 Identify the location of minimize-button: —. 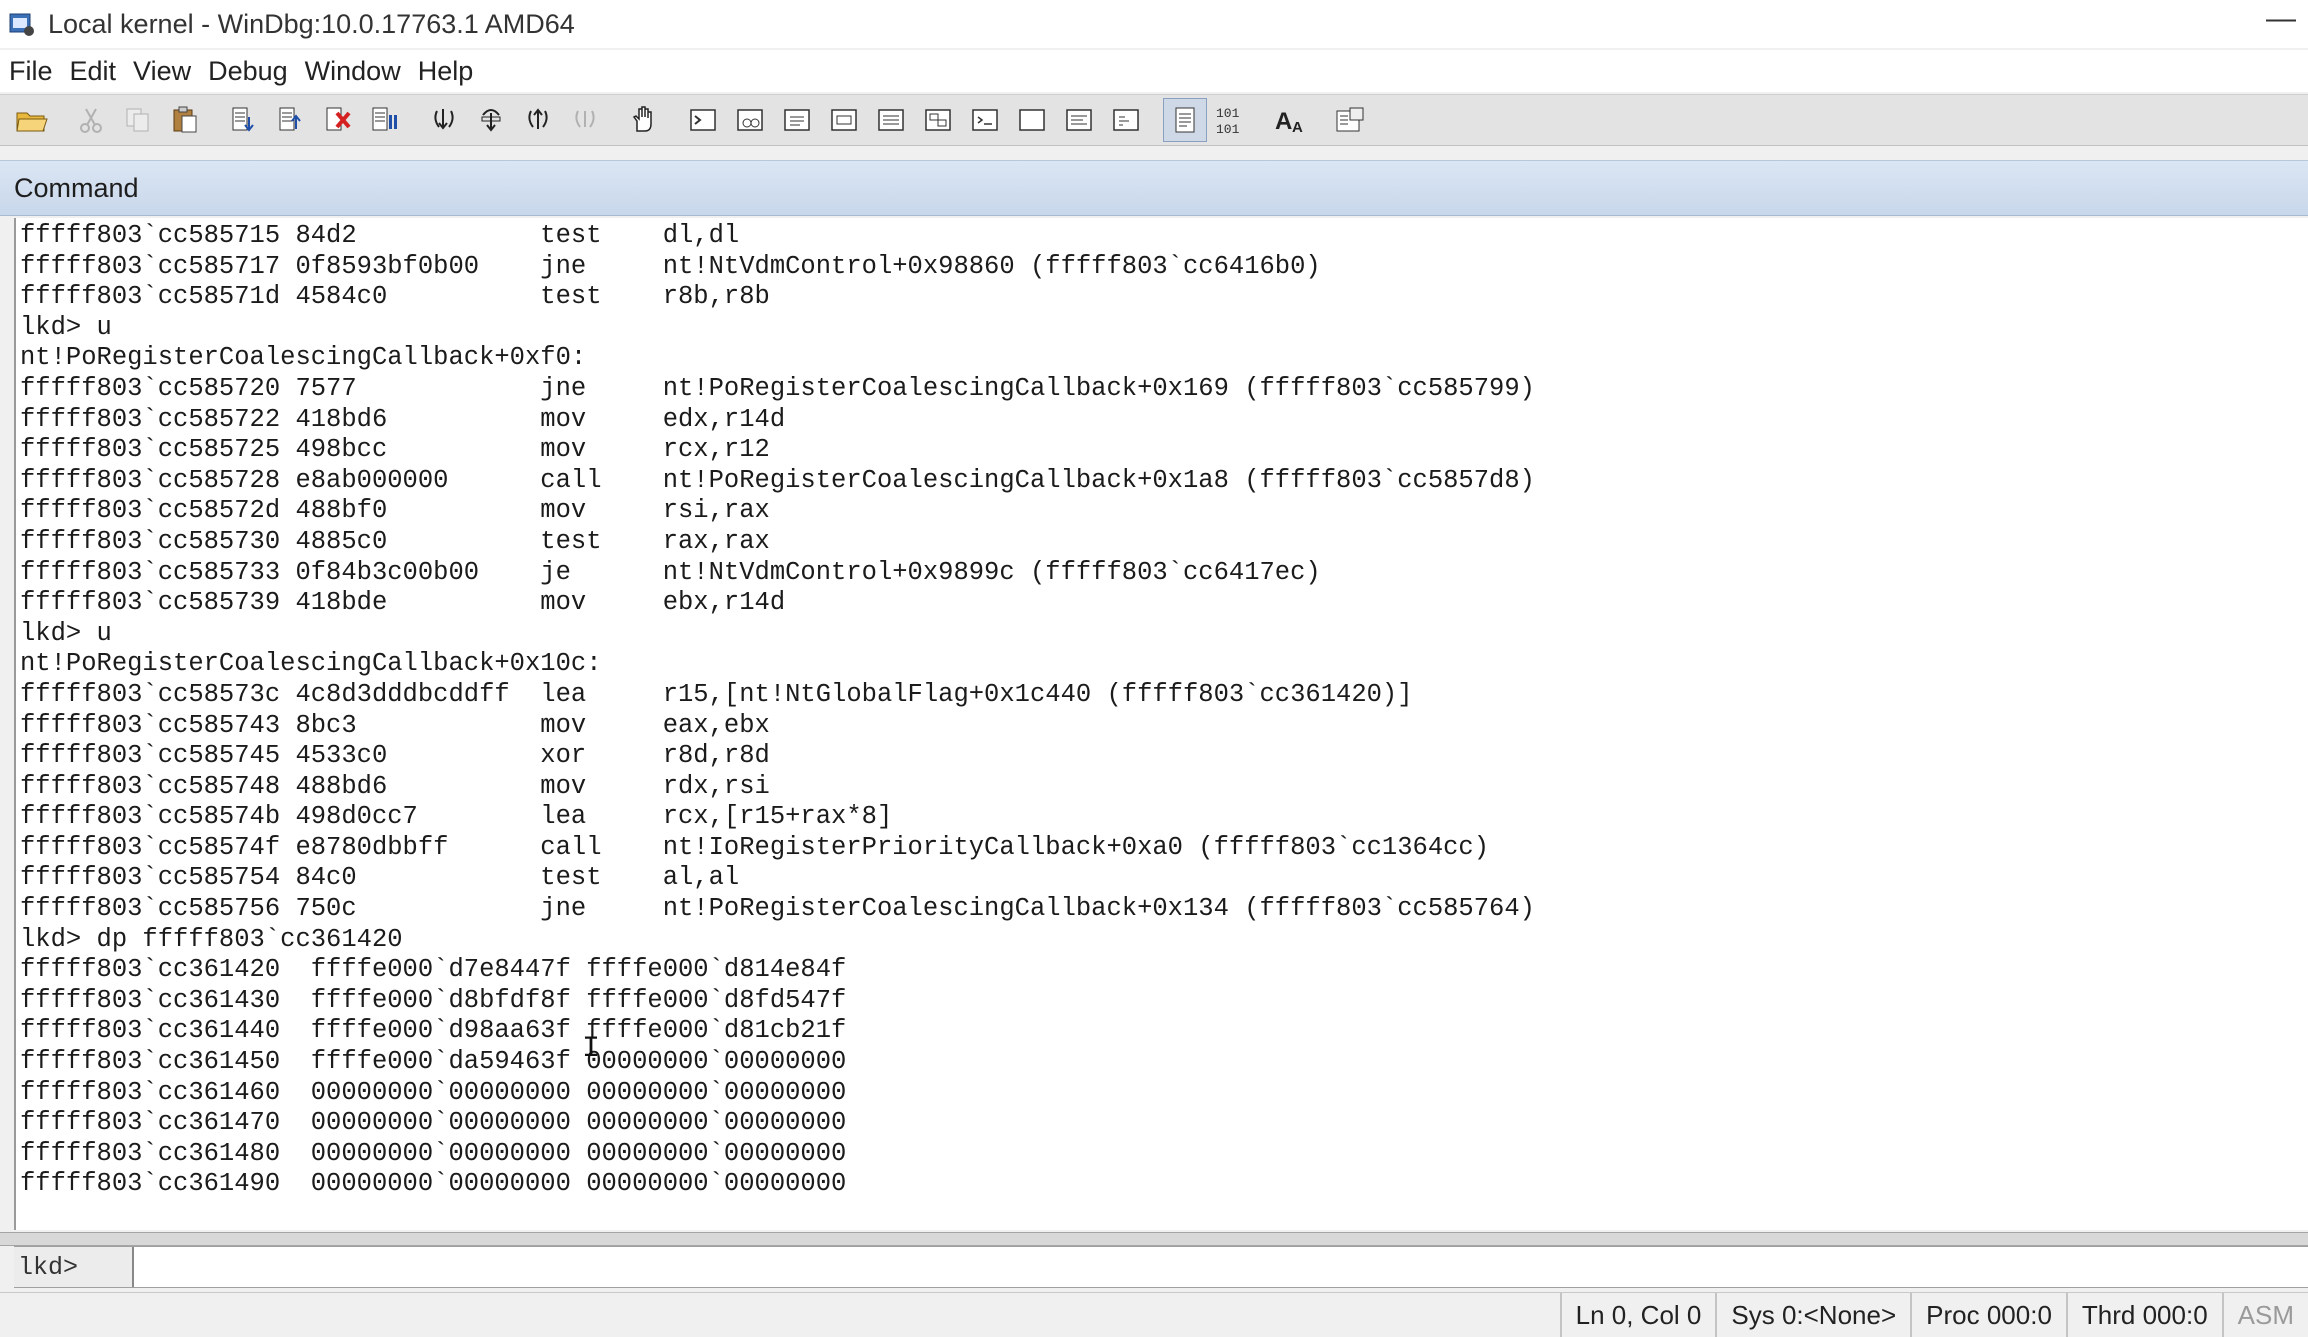
(2281, 19).